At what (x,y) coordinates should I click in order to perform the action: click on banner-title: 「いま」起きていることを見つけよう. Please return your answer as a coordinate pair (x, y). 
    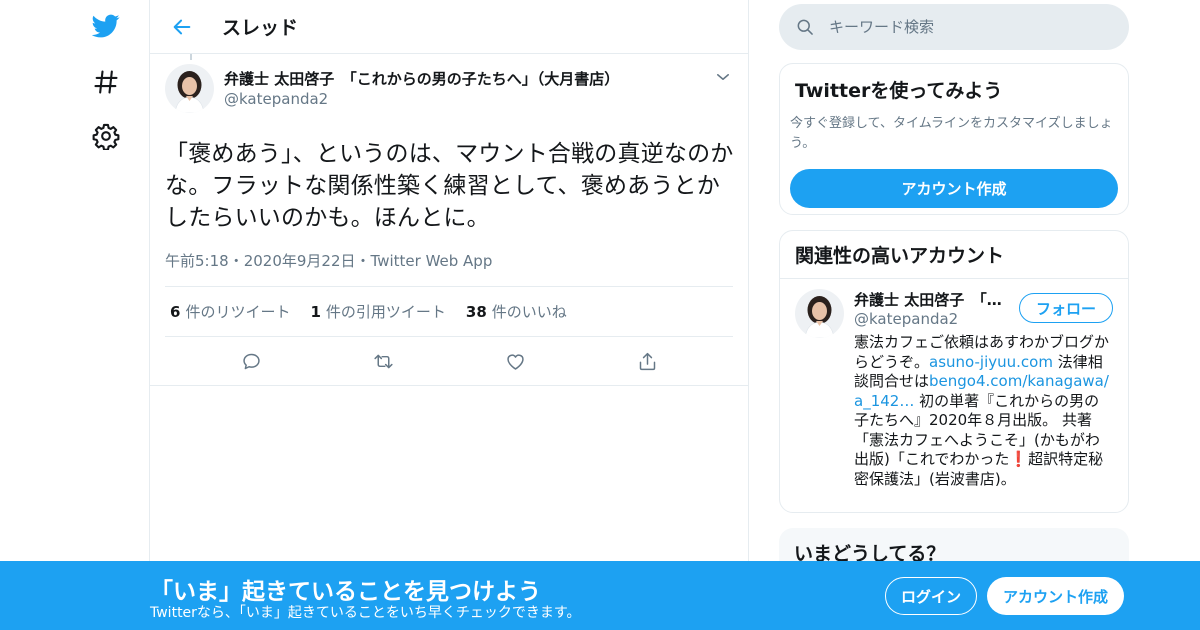
    Looking at the image, I should click on (345, 592).